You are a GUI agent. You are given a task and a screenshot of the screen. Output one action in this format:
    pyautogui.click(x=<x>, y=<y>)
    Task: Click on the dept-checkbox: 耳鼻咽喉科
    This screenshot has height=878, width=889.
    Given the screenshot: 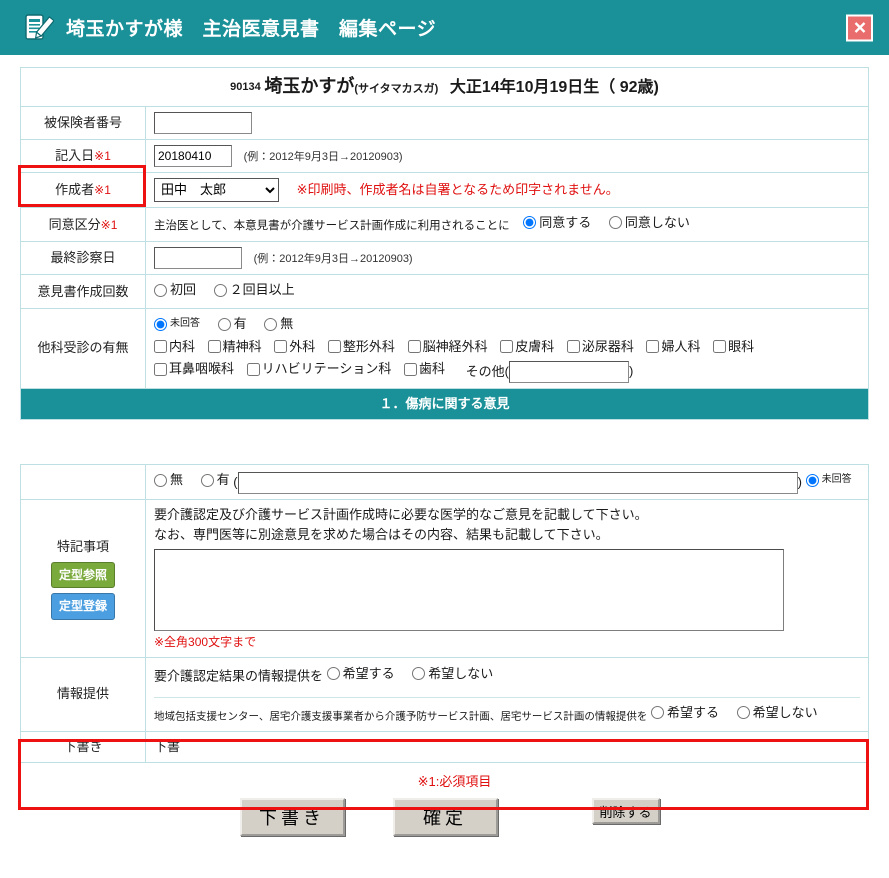 What is the action you would take?
    pyautogui.click(x=194, y=369)
    